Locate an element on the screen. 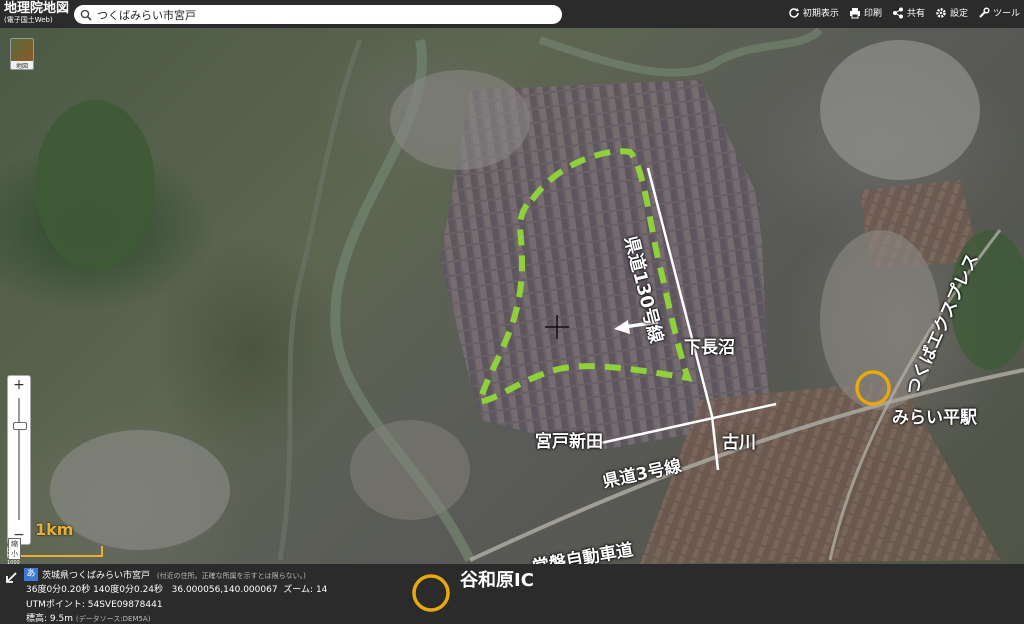 The image size is (1024, 624). zoom-control: + − is located at coordinates (19, 460).